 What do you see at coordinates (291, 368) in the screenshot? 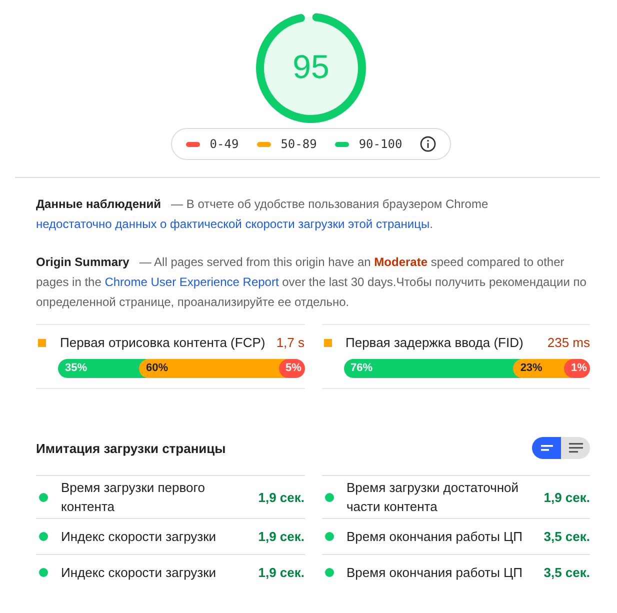
I see `distribution-segment: 5%` at bounding box center [291, 368].